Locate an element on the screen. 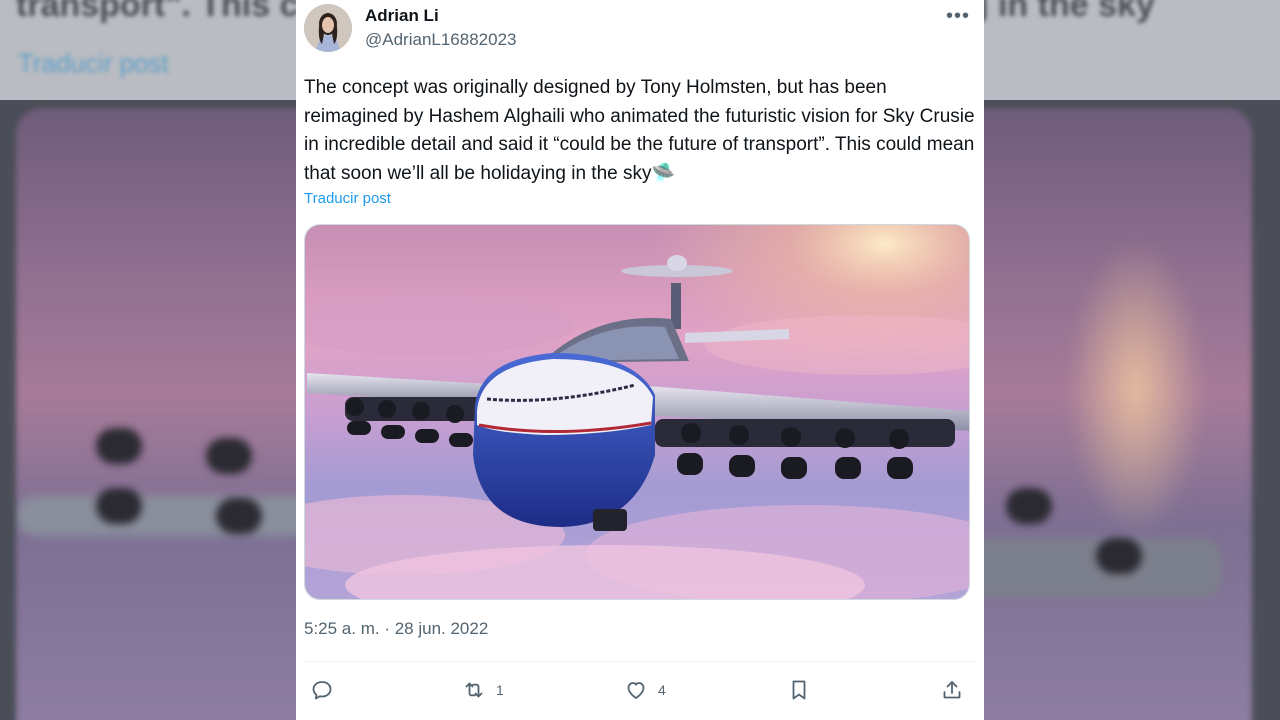 The width and height of the screenshot is (1280, 720). repost-icon is located at coordinates (474, 690).